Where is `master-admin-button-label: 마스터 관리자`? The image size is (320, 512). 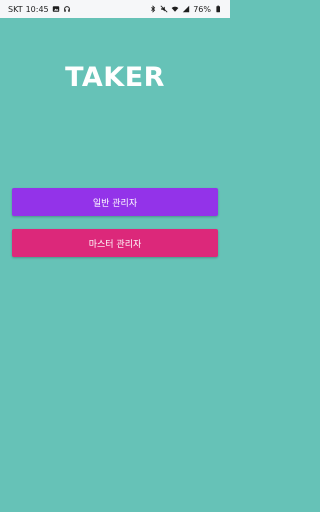
master-admin-button-label: 마스터 관리자 is located at coordinates (115, 244).